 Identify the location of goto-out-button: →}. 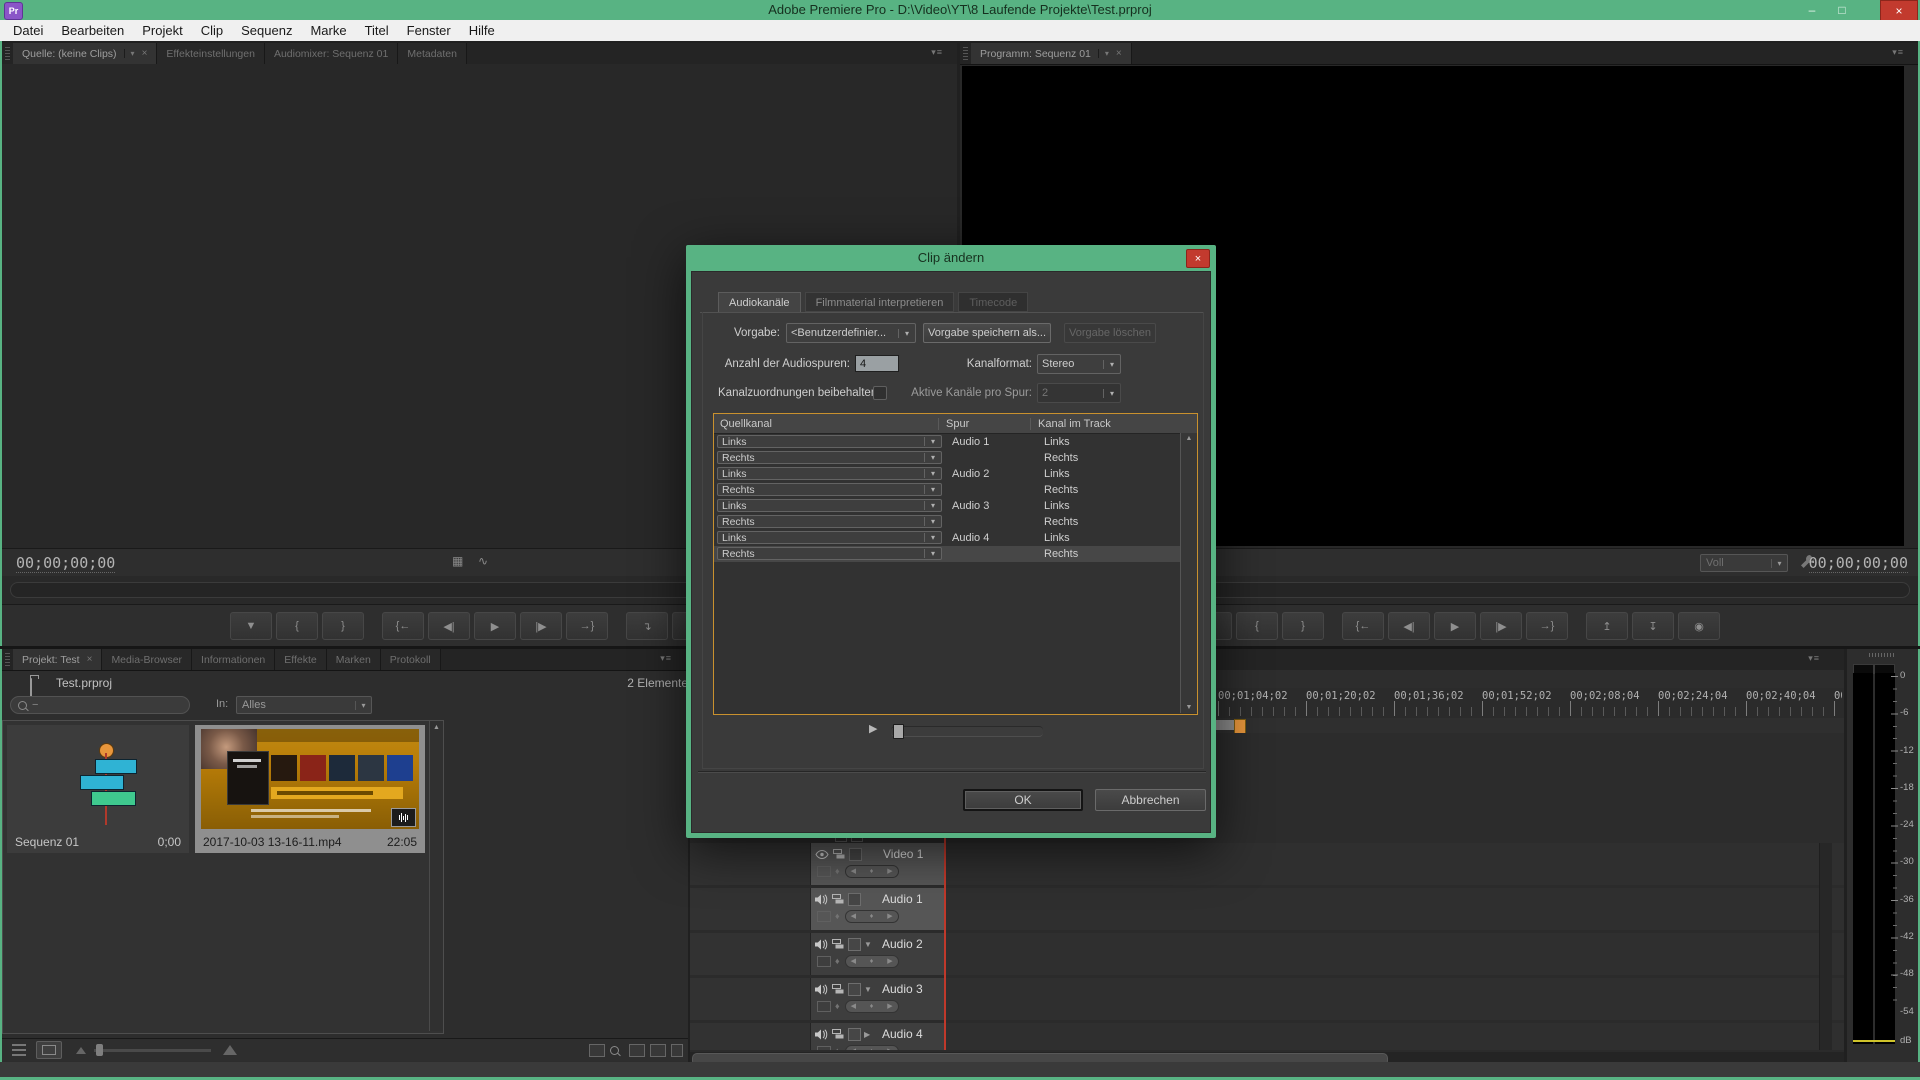
(1547, 626).